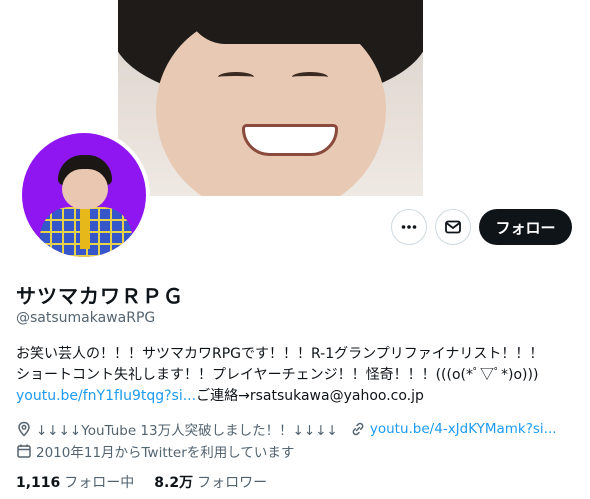 The height and width of the screenshot is (499, 590). I want to click on message-button, so click(453, 227).